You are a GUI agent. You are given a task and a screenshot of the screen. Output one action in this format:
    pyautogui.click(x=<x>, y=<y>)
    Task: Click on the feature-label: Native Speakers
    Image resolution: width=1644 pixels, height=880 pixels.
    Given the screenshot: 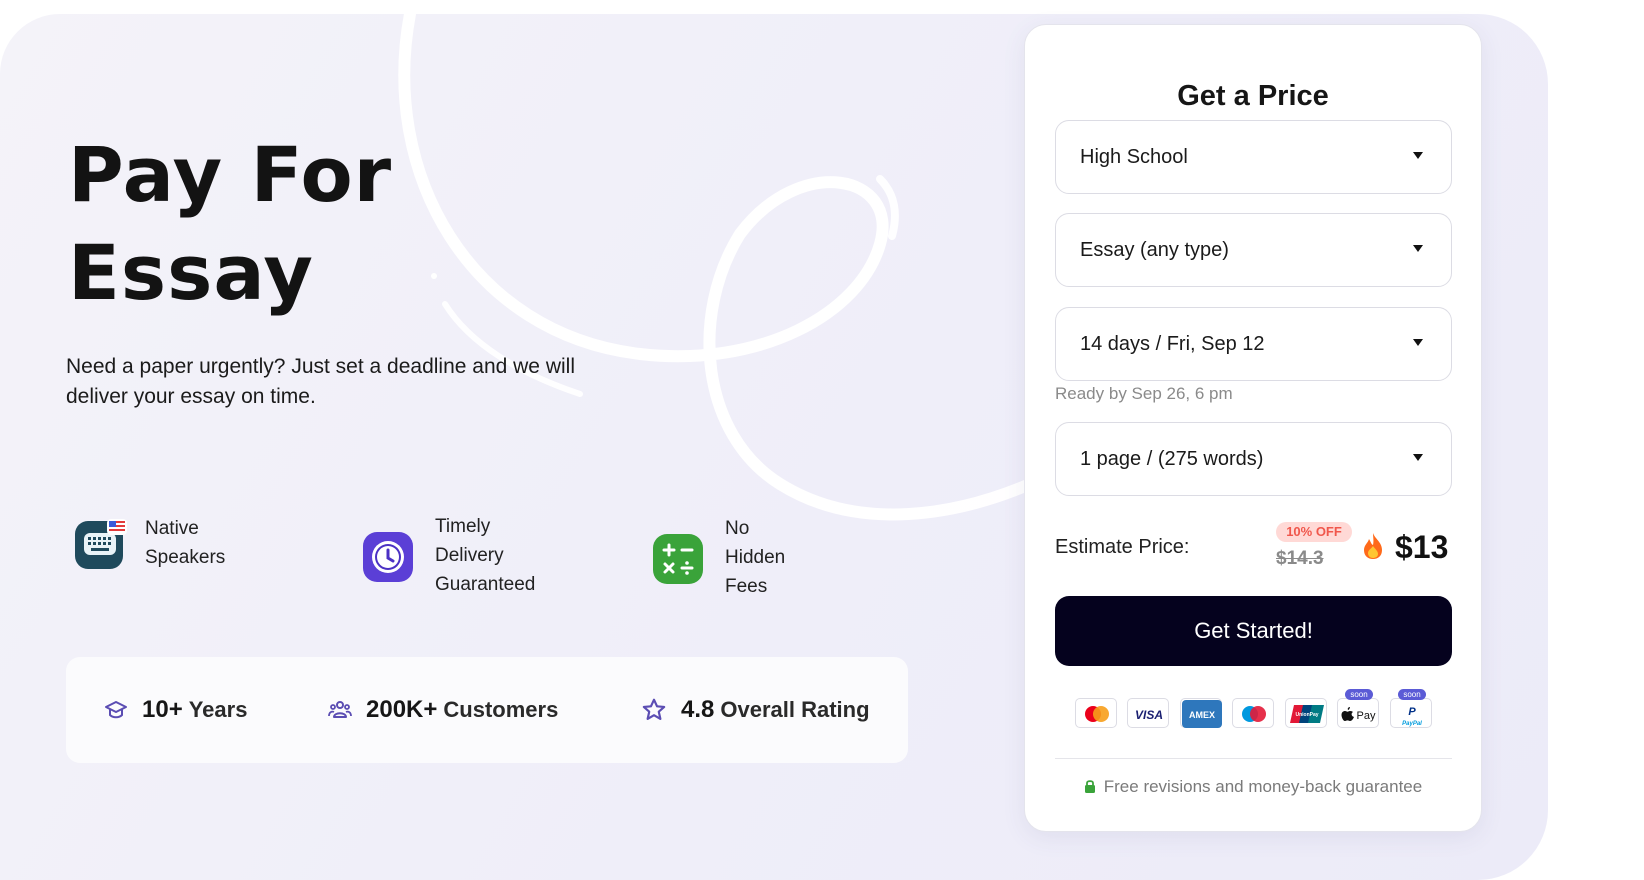 What is the action you would take?
    pyautogui.click(x=185, y=543)
    